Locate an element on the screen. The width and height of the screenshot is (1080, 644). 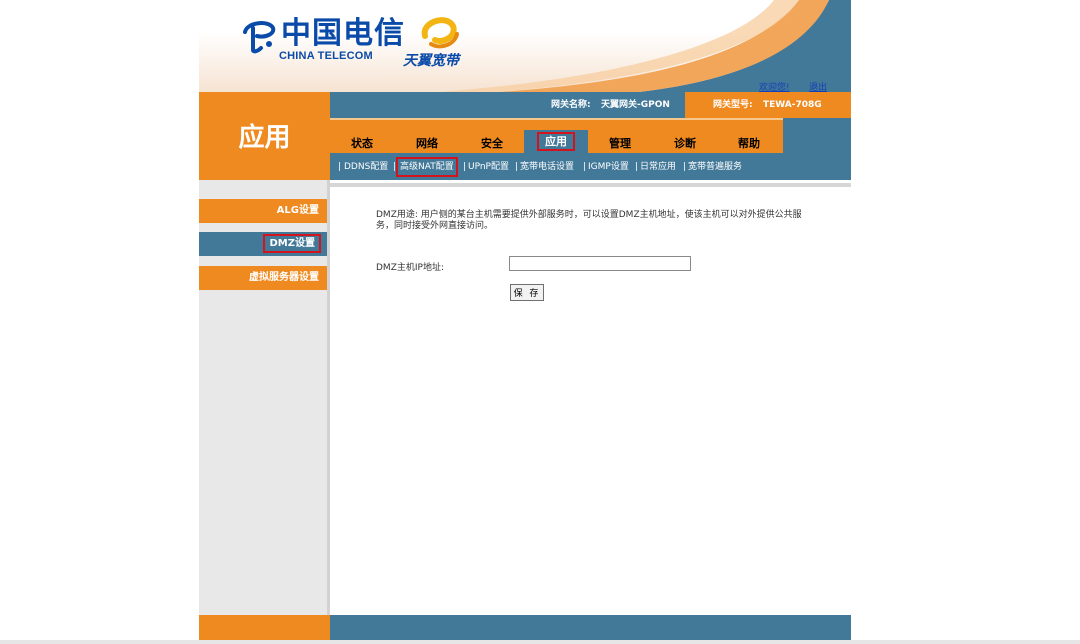
tab-network: 网络 is located at coordinates (427, 144).